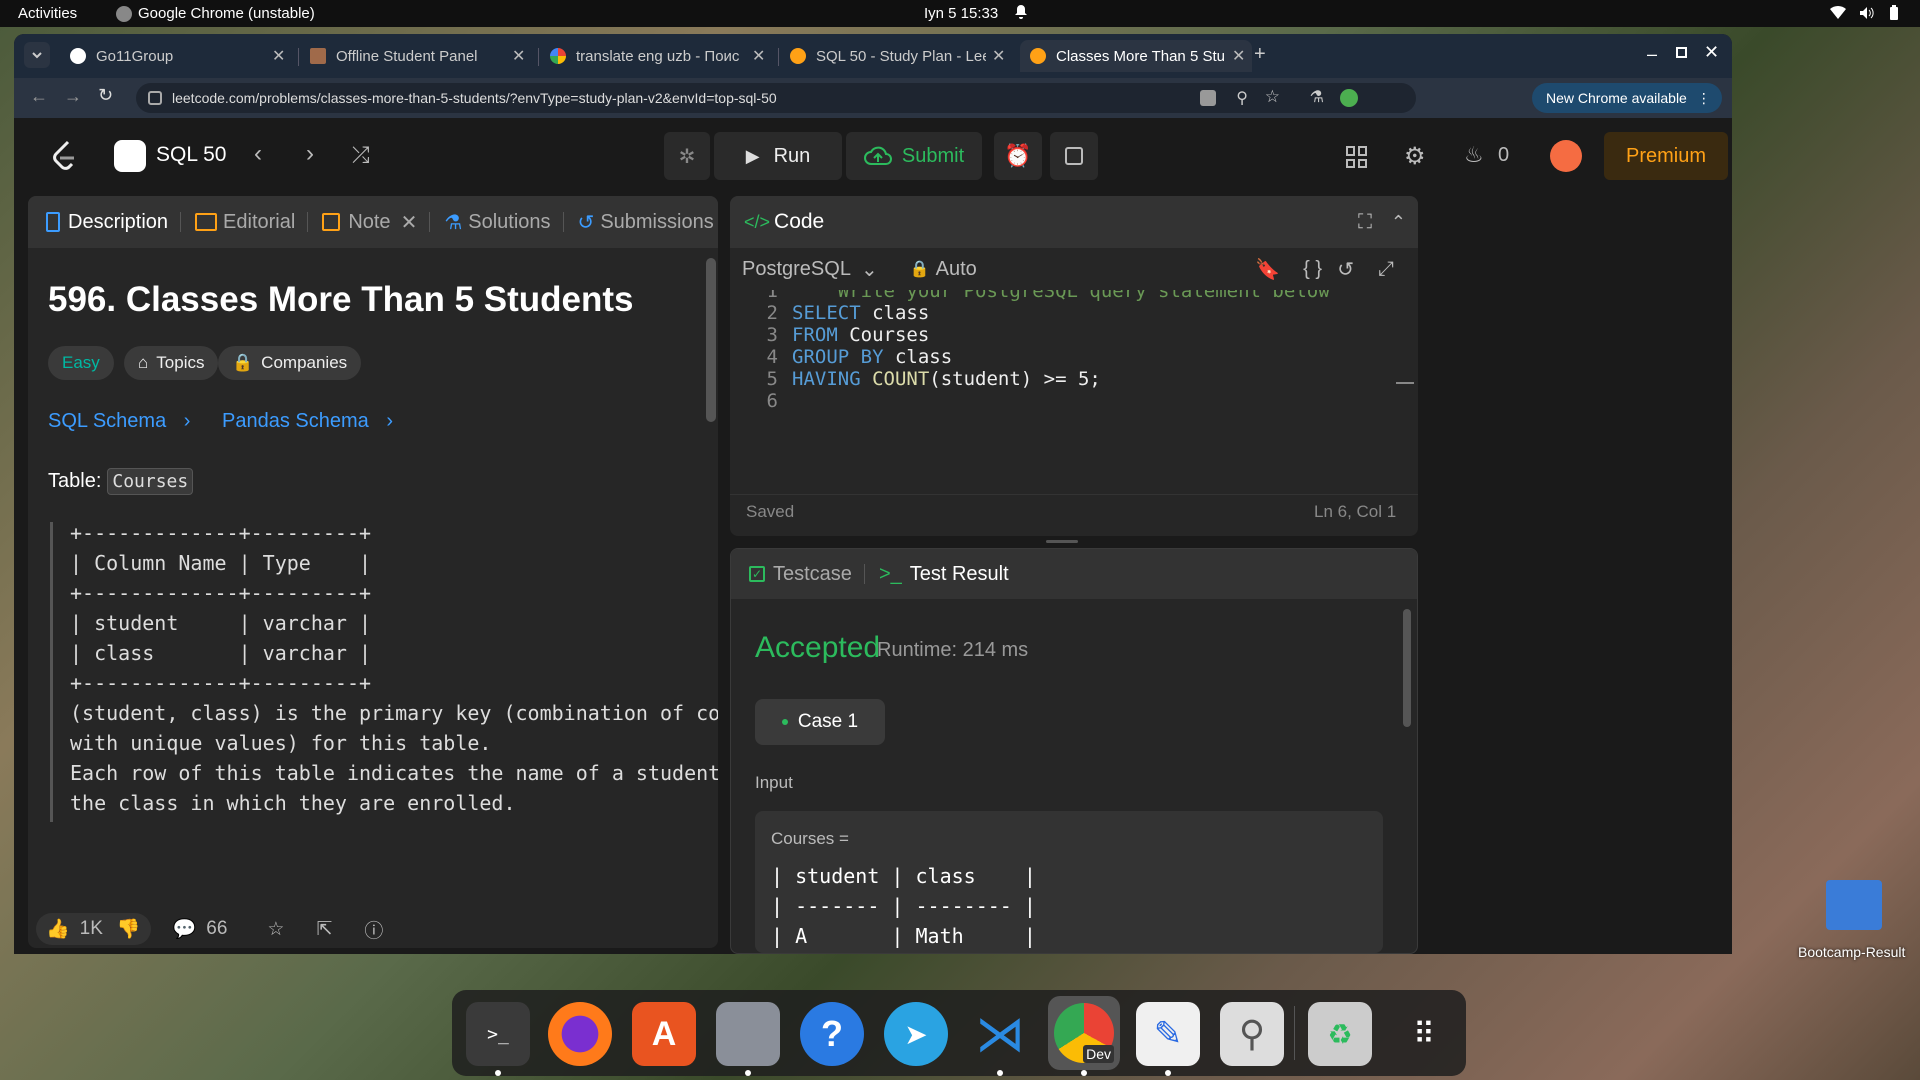 The width and height of the screenshot is (1920, 1080). Describe the element at coordinates (64, 156) in the screenshot. I see `leetcode-logo-icon` at that location.